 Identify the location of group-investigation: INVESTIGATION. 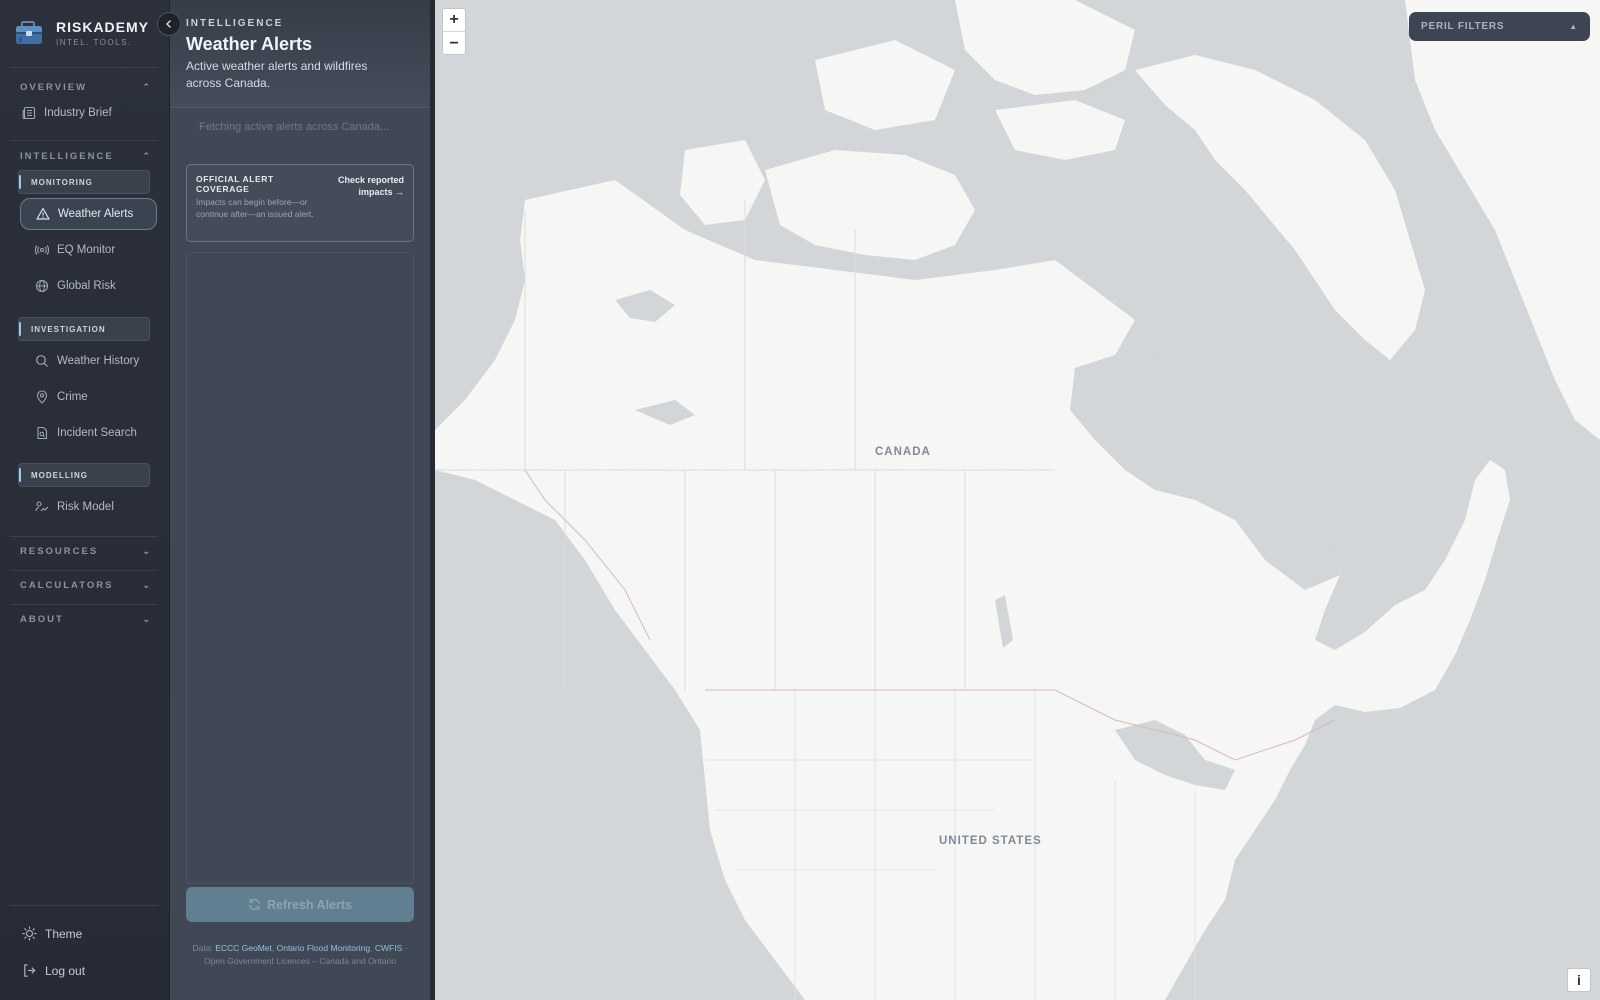
(84, 329).